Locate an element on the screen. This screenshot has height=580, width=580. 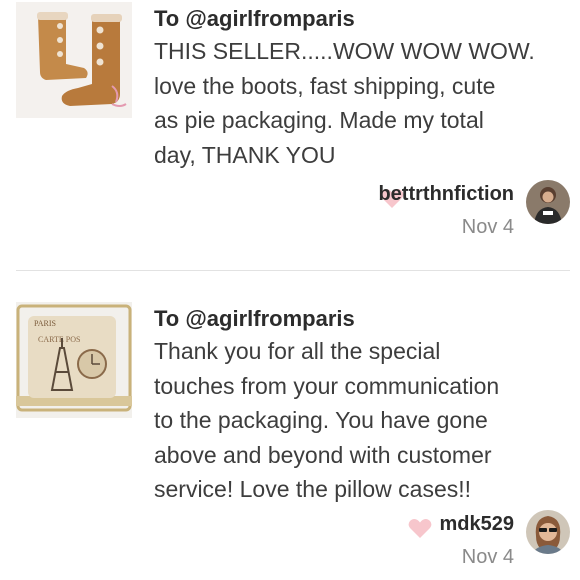
listing-thumbnail-boots is located at coordinates (74, 60).